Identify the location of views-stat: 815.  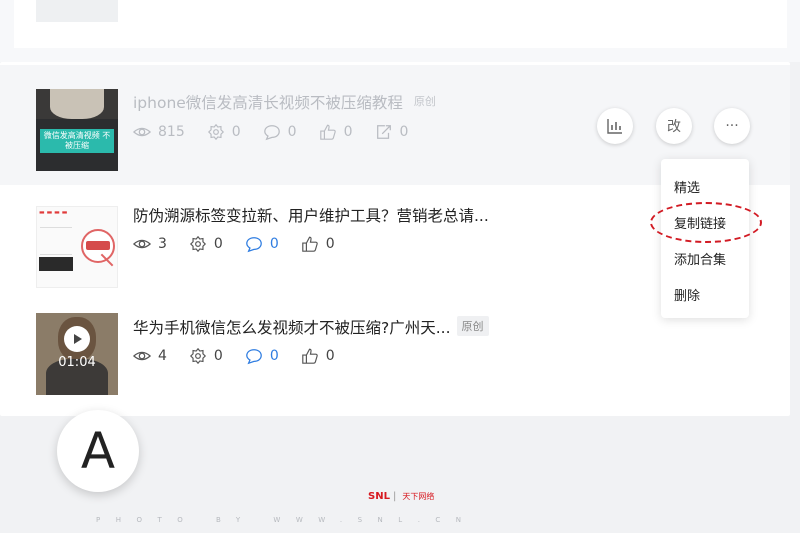
(159, 132).